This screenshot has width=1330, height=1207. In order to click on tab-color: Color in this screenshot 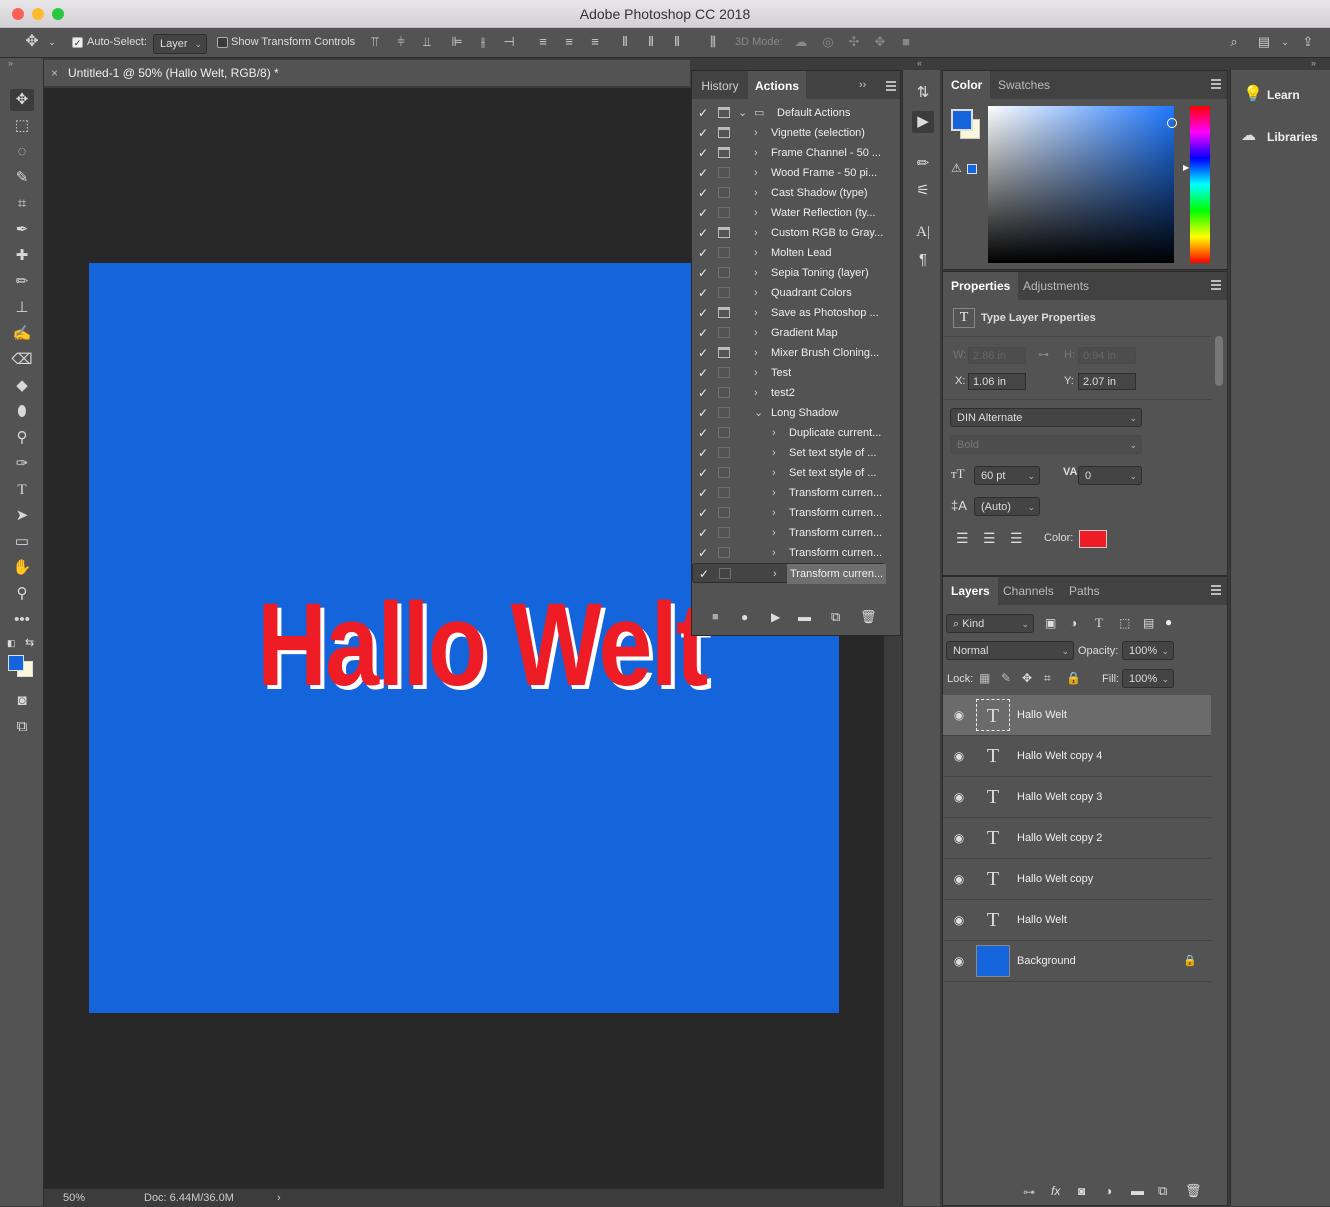, I will do `click(967, 85)`.